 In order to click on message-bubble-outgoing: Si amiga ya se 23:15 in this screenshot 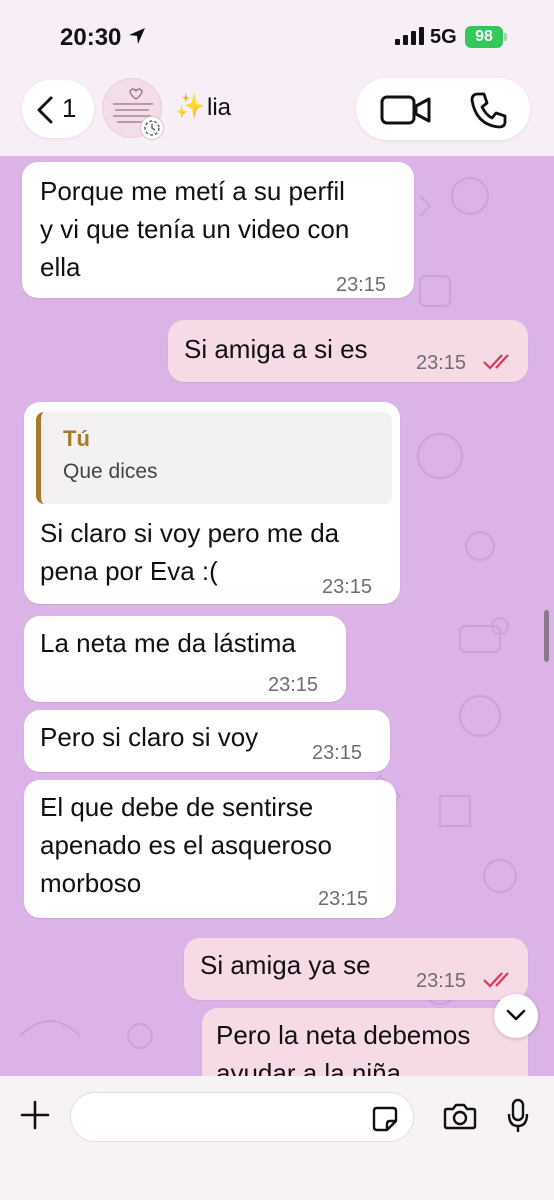, I will do `click(356, 969)`.